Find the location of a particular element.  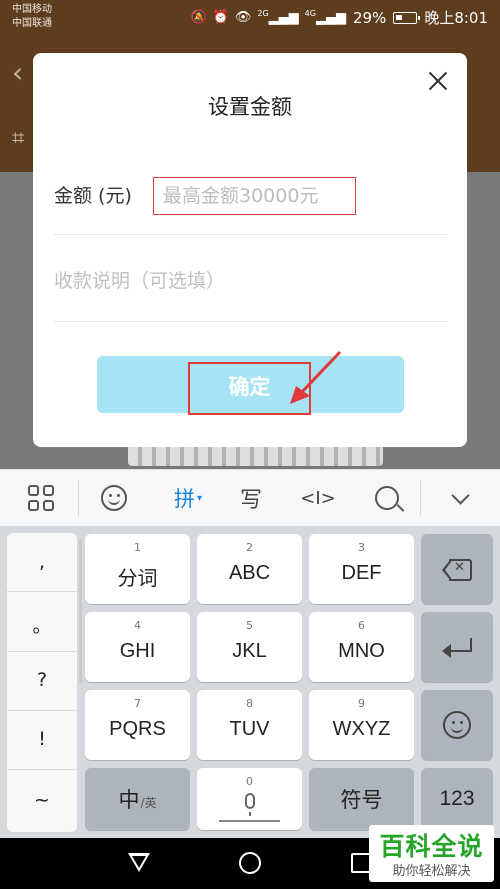

lang-switch-key: 中/英 is located at coordinates (137, 799).